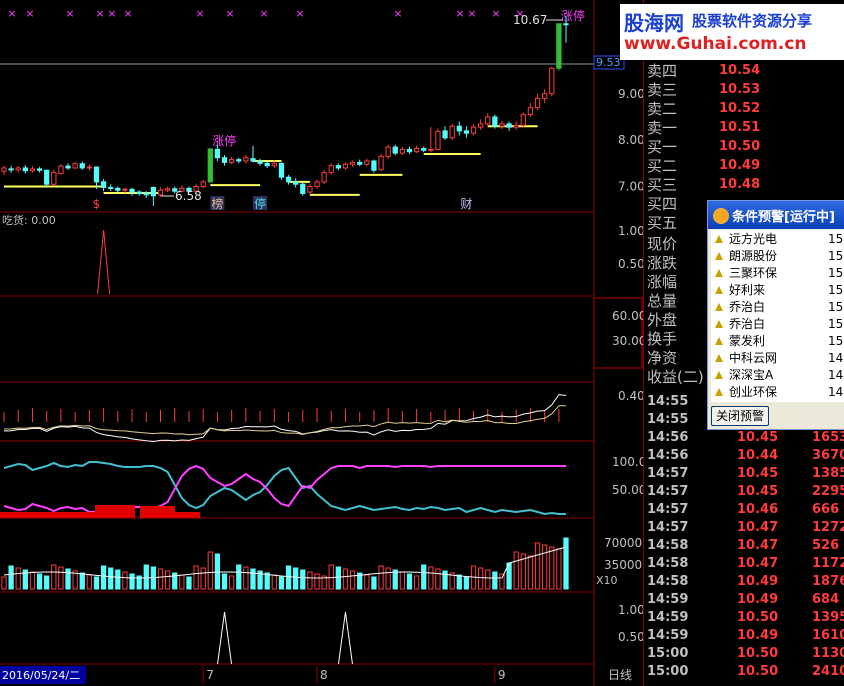  I want to click on alert-title-bar: 条件预警[运行中], so click(776, 215).